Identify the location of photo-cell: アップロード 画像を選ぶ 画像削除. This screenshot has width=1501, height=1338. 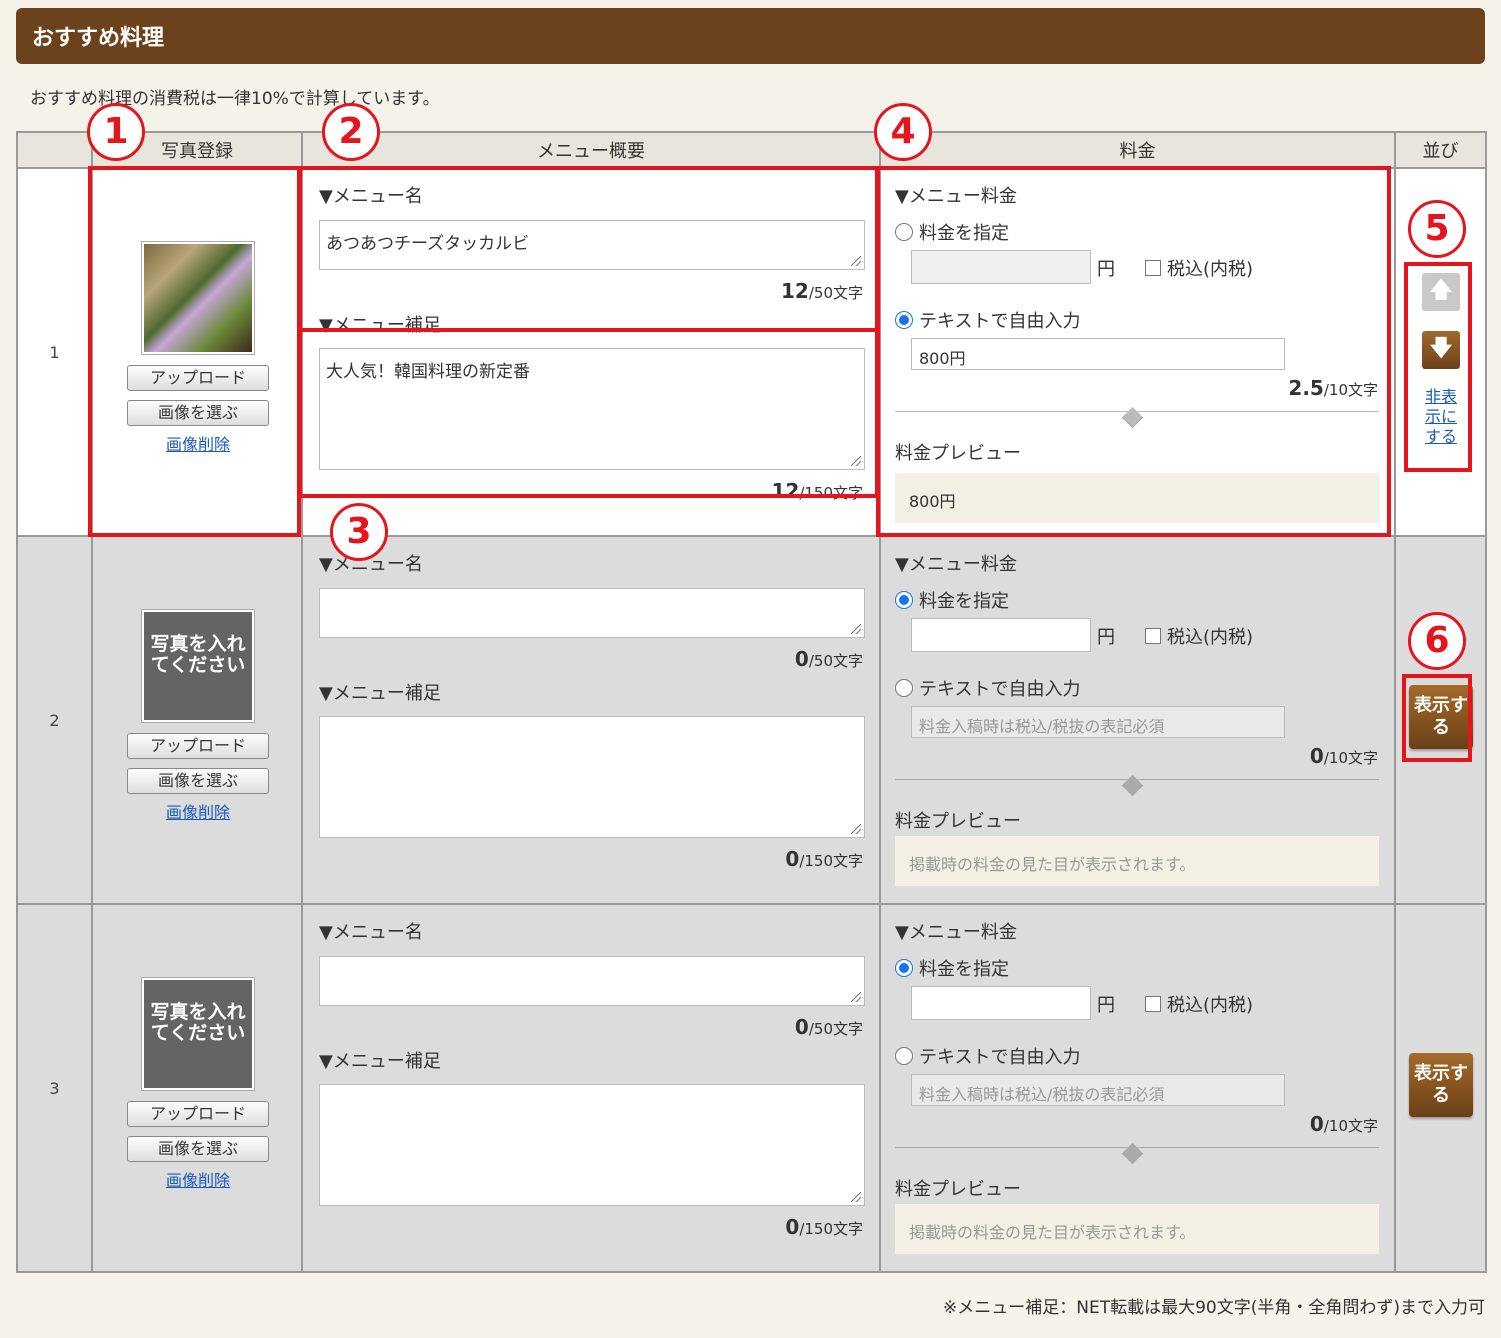
(197, 352).